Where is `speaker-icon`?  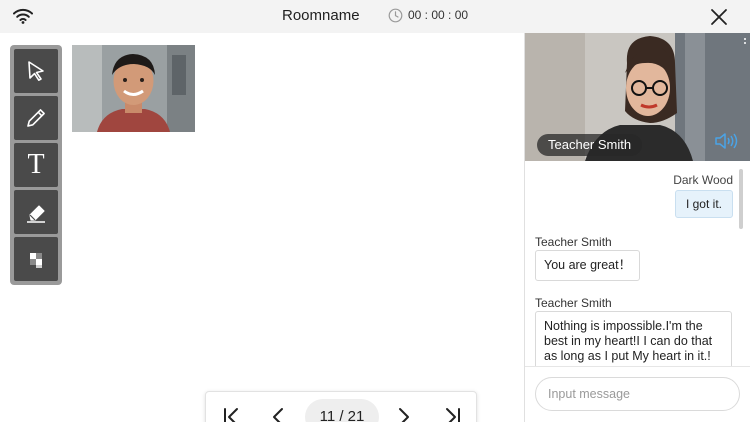 speaker-icon is located at coordinates (726, 141).